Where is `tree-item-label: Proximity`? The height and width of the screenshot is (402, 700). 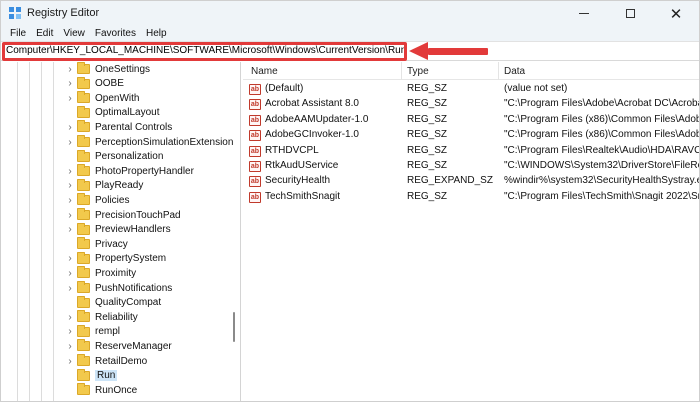
tree-item-label: Proximity is located at coordinates (116, 273).